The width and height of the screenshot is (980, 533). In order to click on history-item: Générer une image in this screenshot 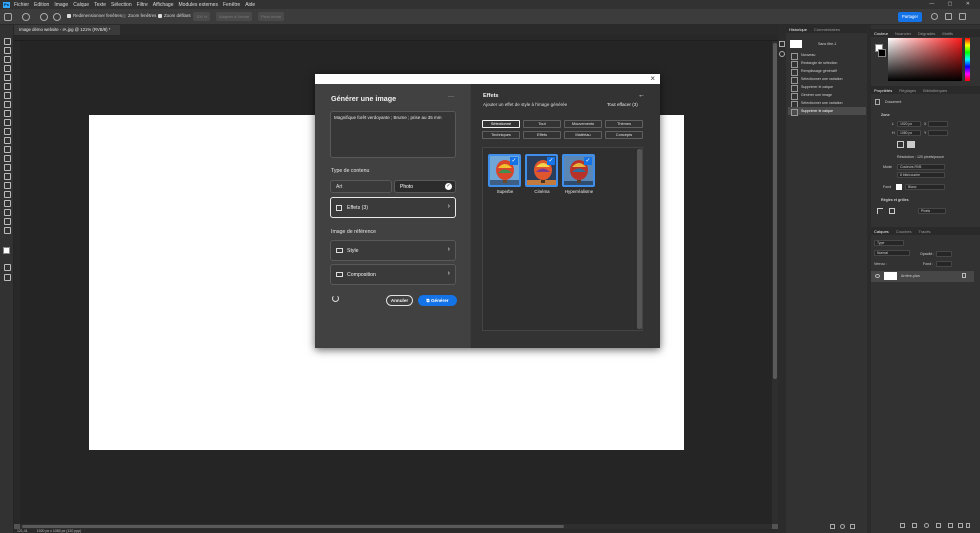, I will do `click(827, 95)`.